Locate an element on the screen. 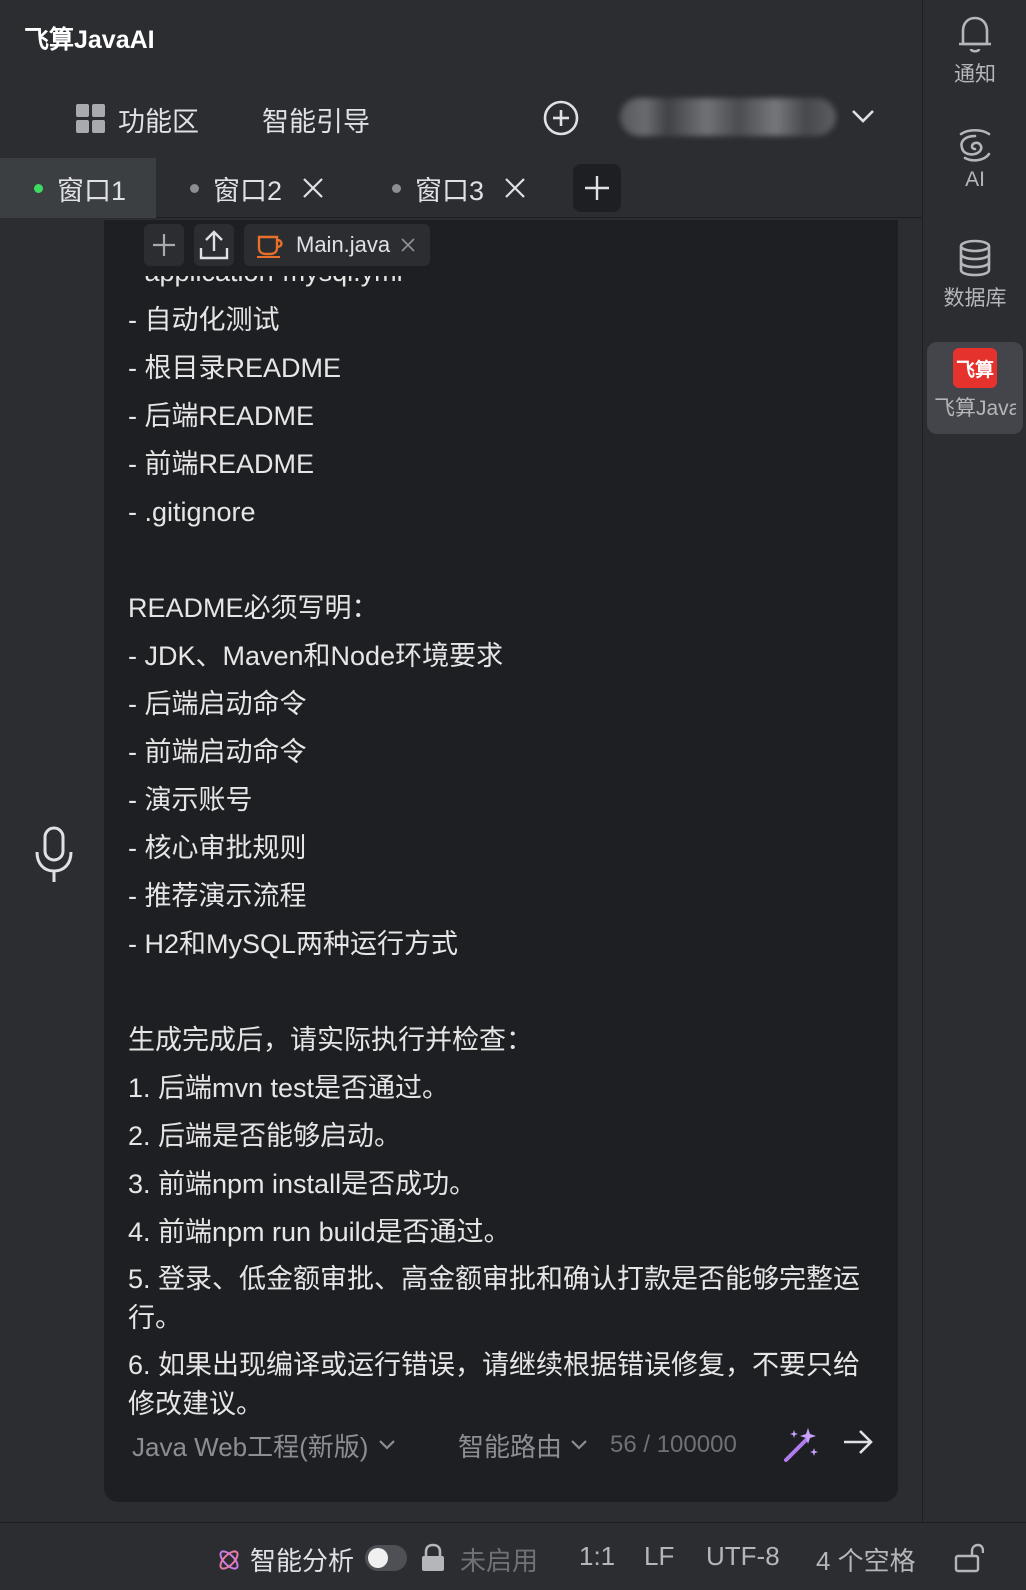 The width and height of the screenshot is (1026, 1590). tab-label: 窗口1 is located at coordinates (92, 190).